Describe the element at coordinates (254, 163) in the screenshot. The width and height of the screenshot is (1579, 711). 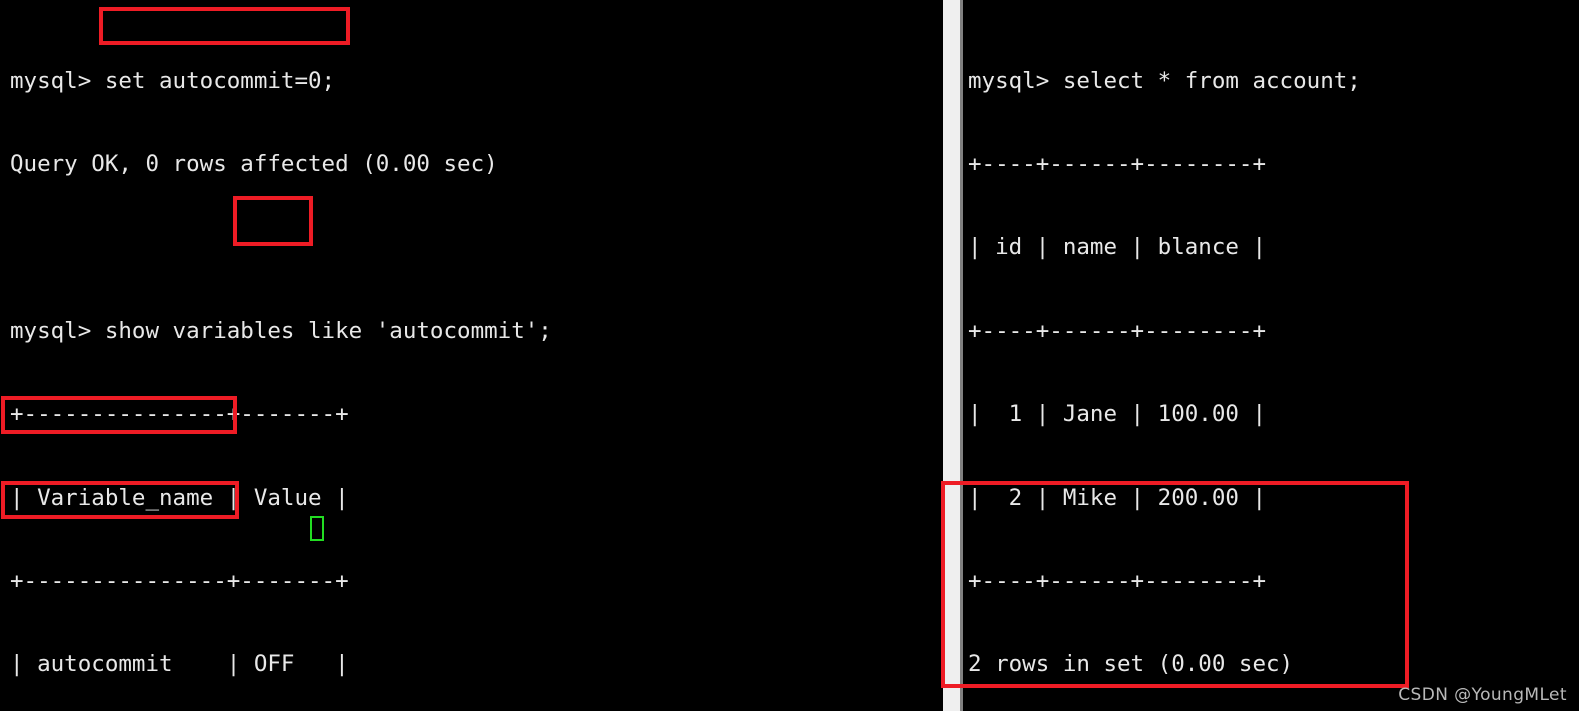
I see `terminal-line: Query OK, 0 rows affected (0.00 sec)` at that location.